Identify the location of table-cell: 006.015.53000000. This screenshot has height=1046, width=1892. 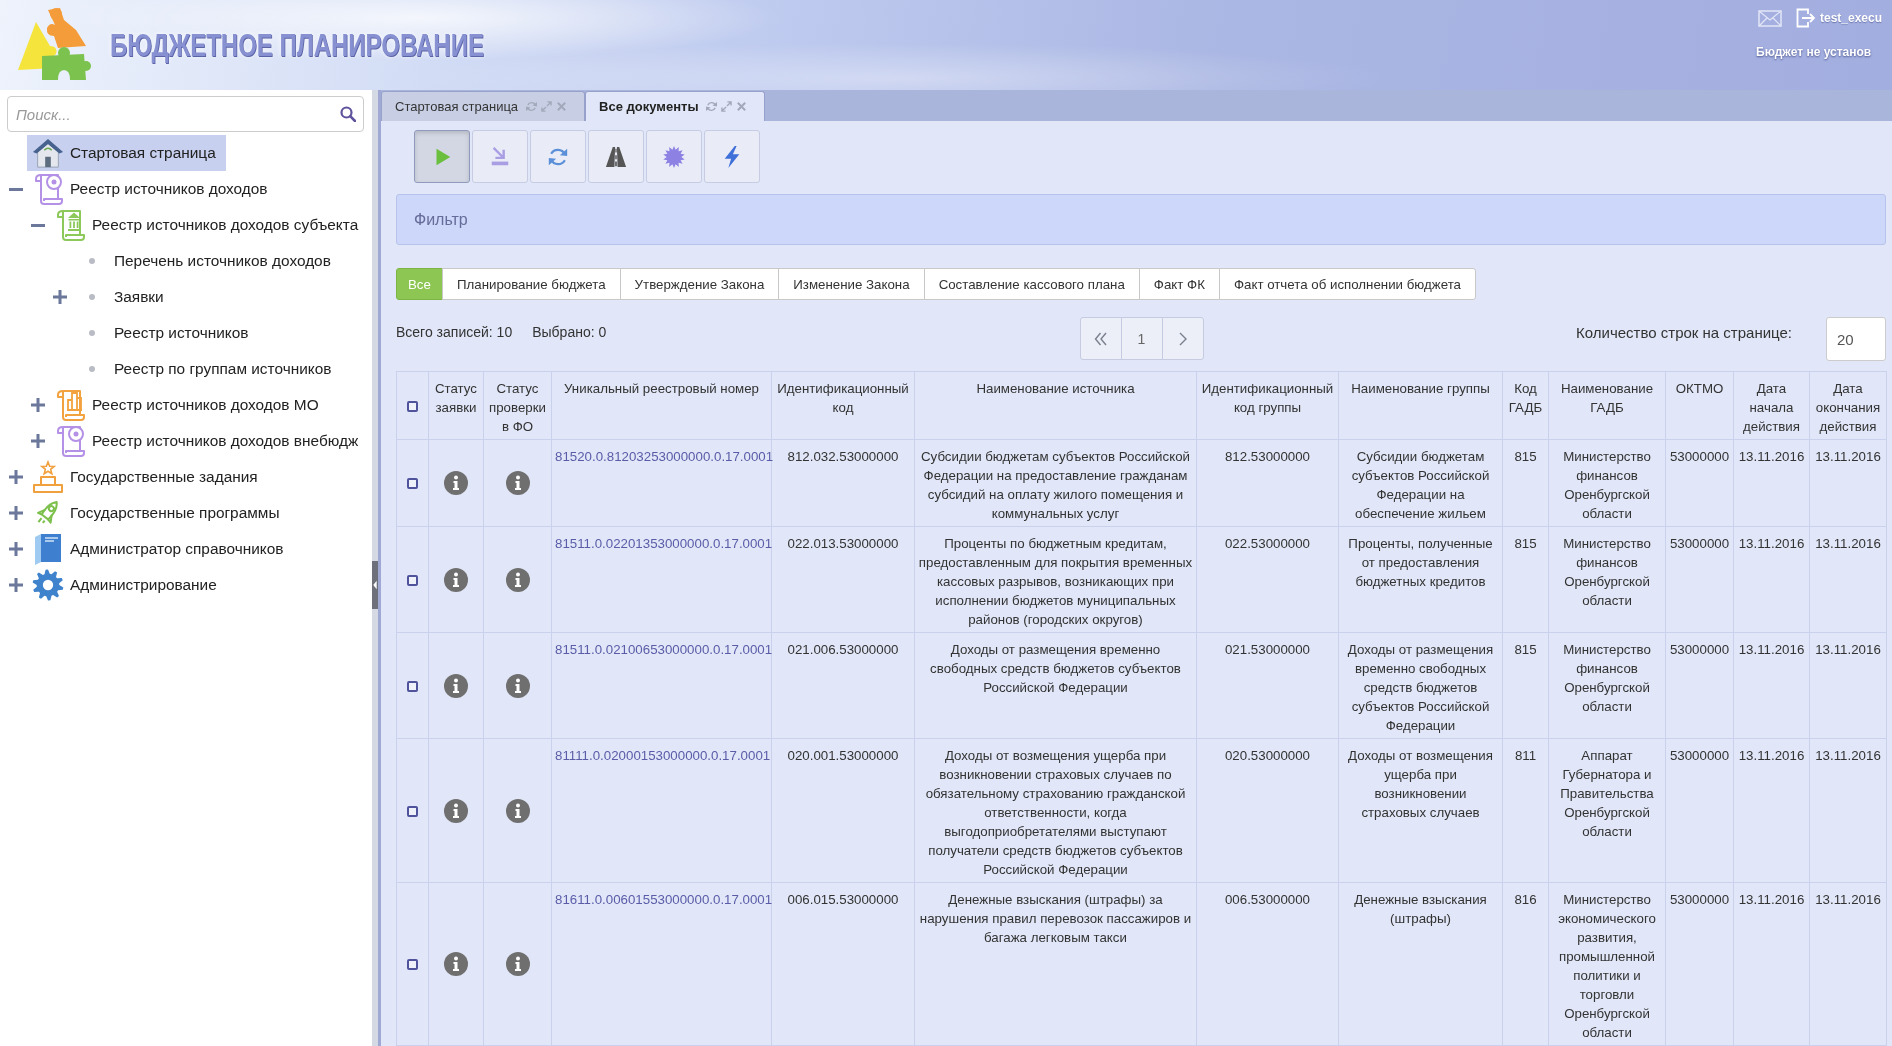
(843, 964).